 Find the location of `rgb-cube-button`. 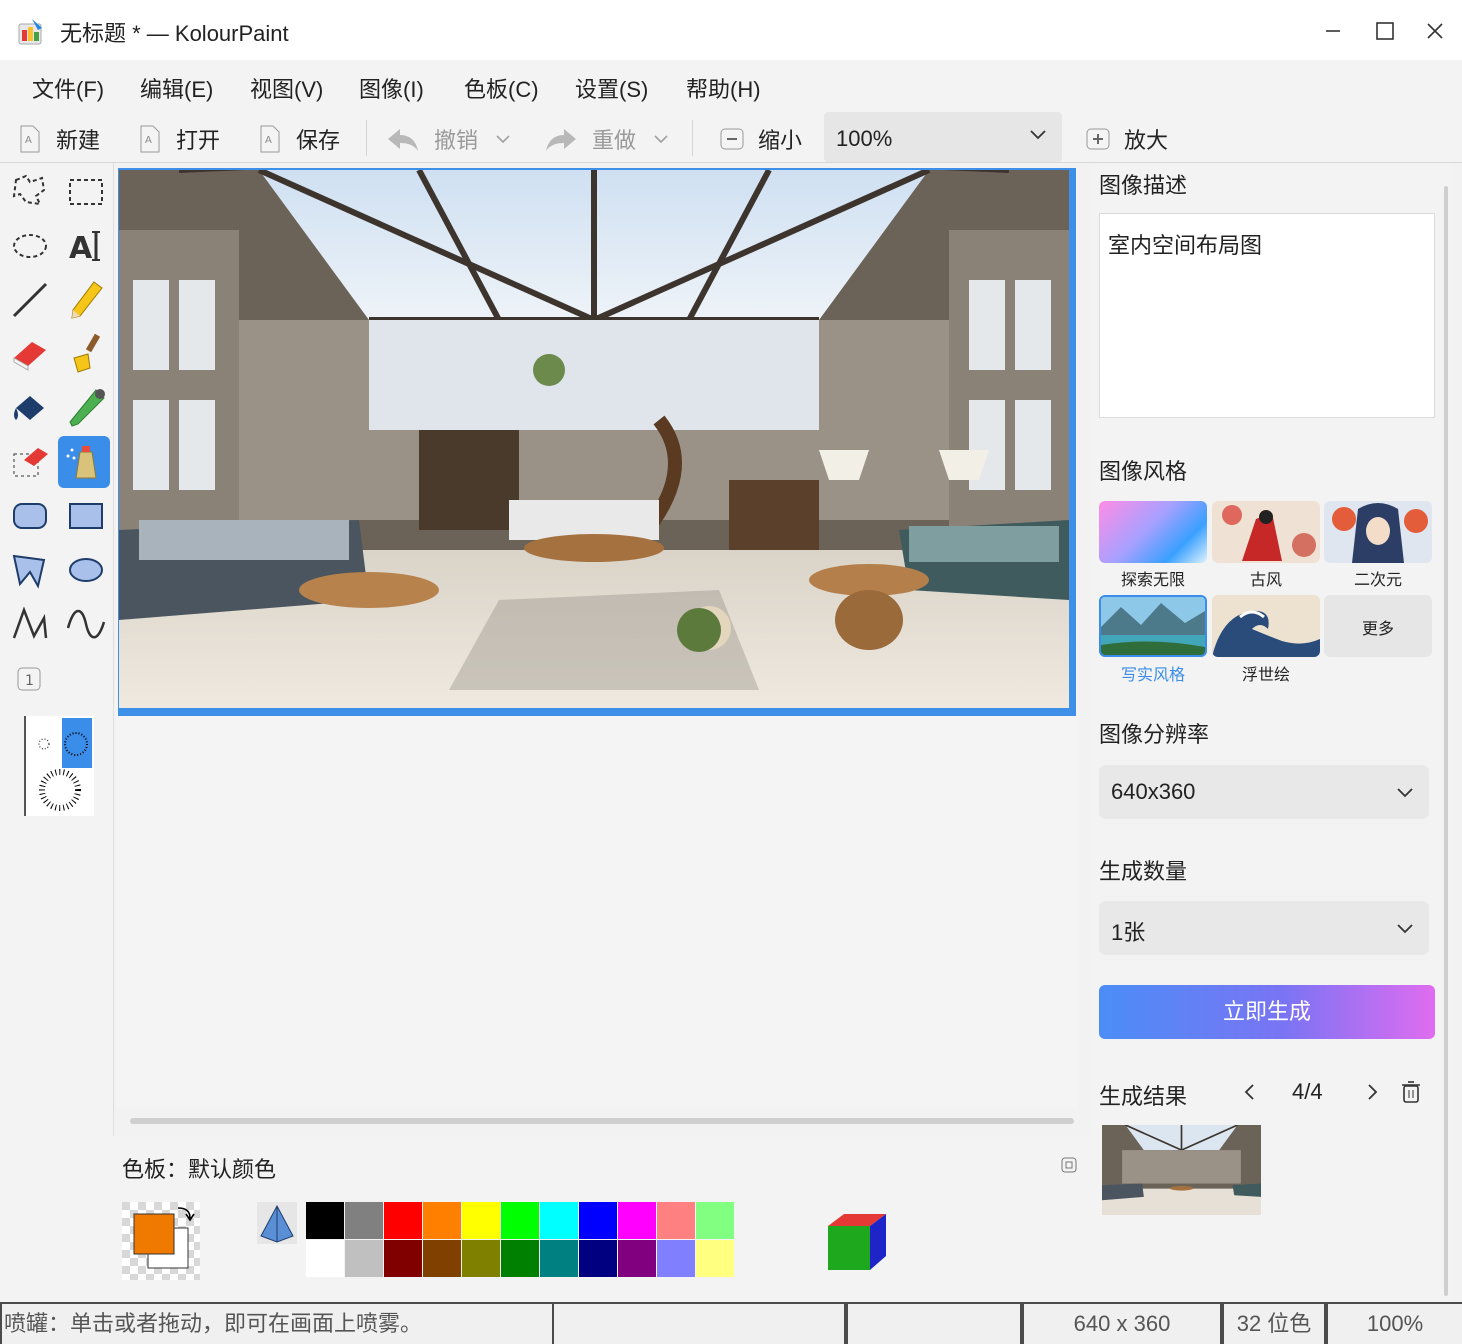

rgb-cube-button is located at coordinates (857, 1242).